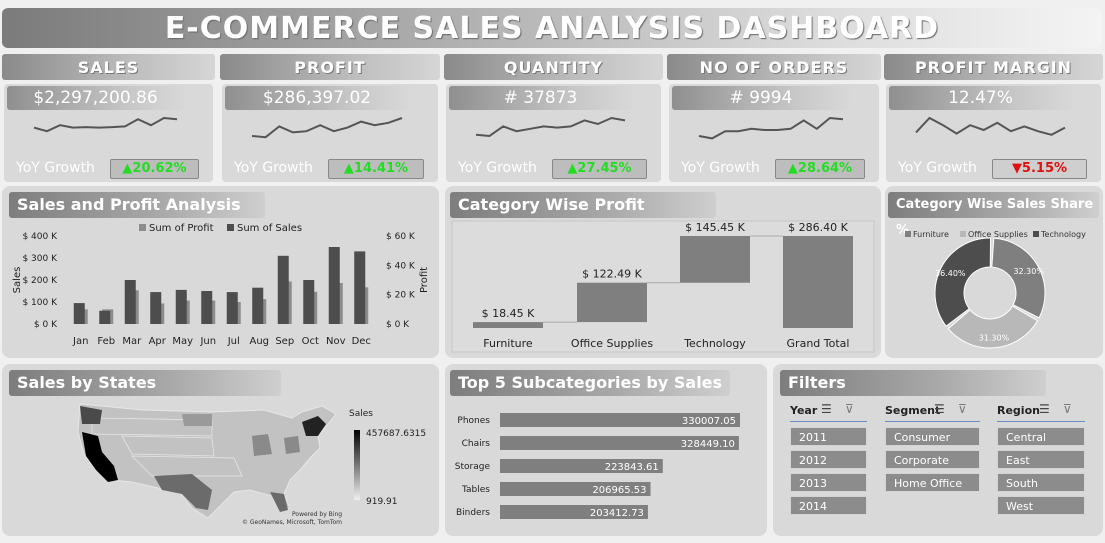  Describe the element at coordinates (145, 383) in the screenshot. I see `states-title: Sales by States` at that location.